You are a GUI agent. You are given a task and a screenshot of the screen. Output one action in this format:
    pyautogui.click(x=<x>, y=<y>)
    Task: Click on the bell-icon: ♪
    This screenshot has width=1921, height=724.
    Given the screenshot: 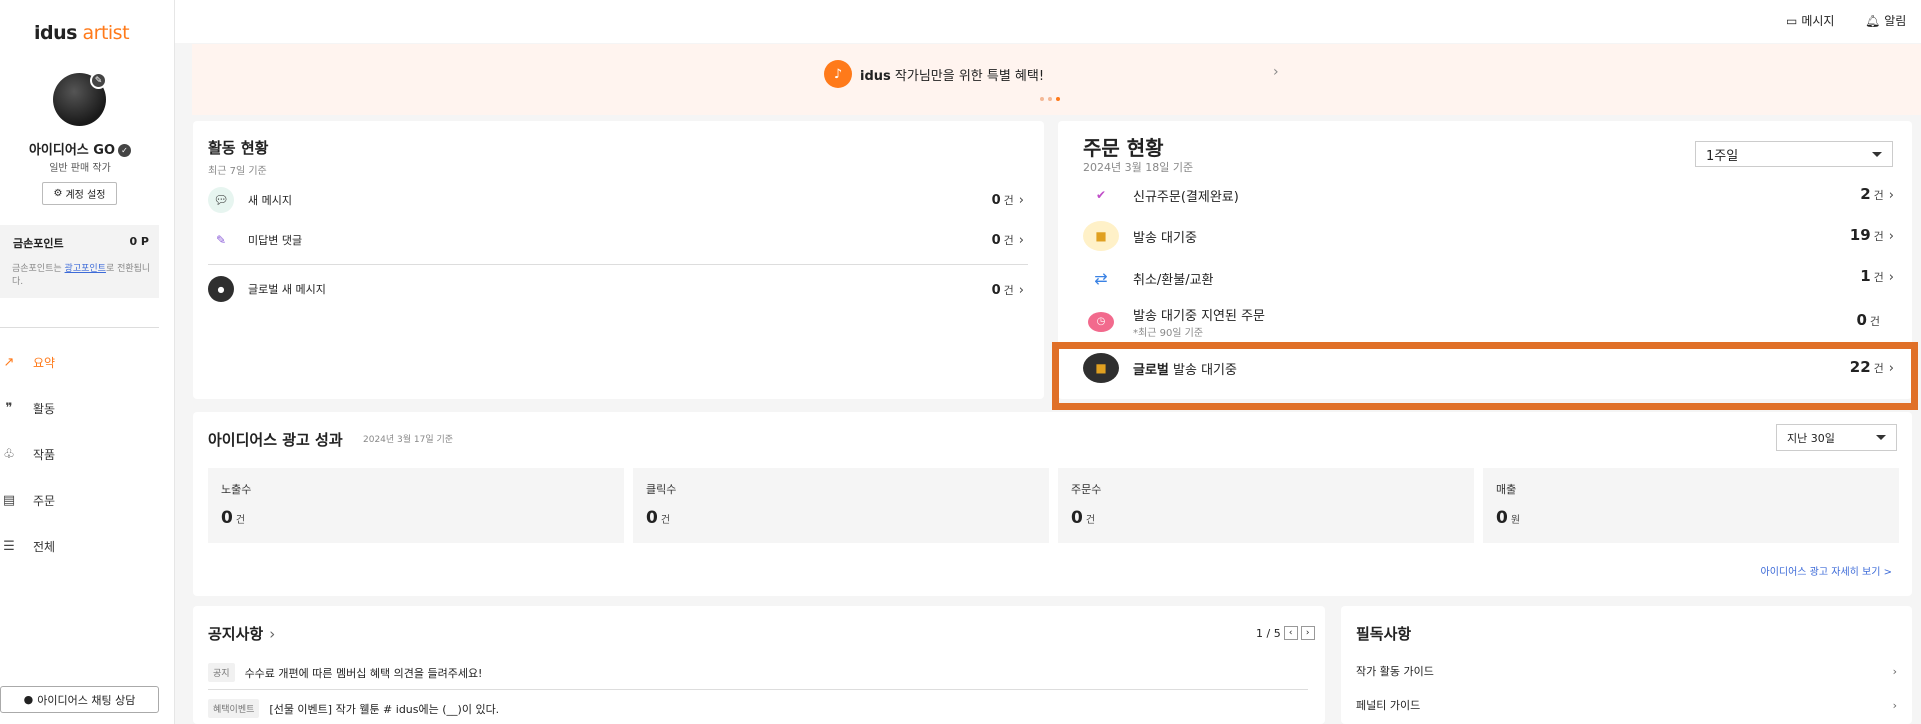 What is the action you would take?
    pyautogui.click(x=838, y=74)
    